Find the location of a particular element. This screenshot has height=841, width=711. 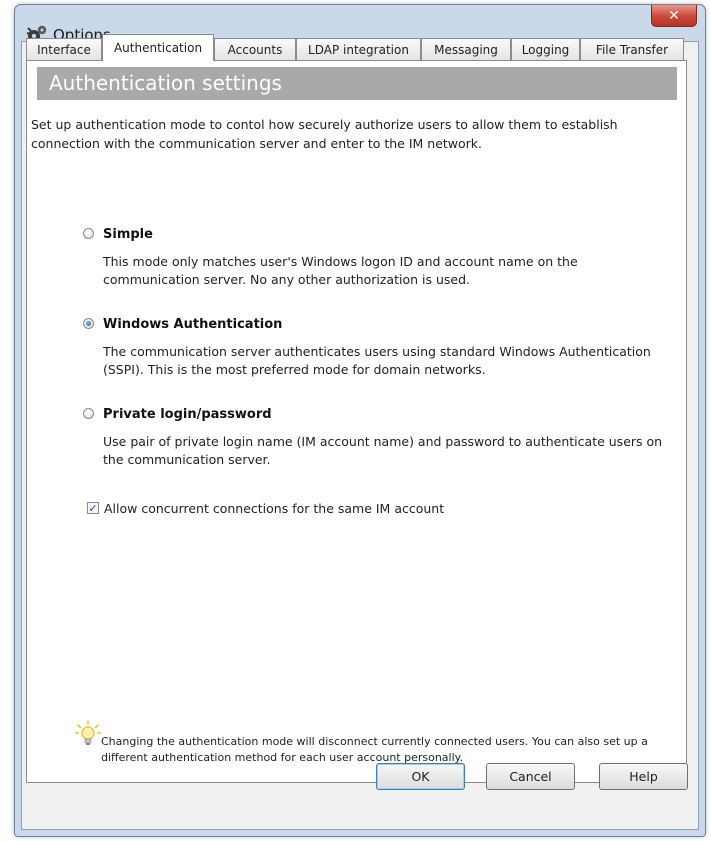

radio-private-login is located at coordinates (88, 413).